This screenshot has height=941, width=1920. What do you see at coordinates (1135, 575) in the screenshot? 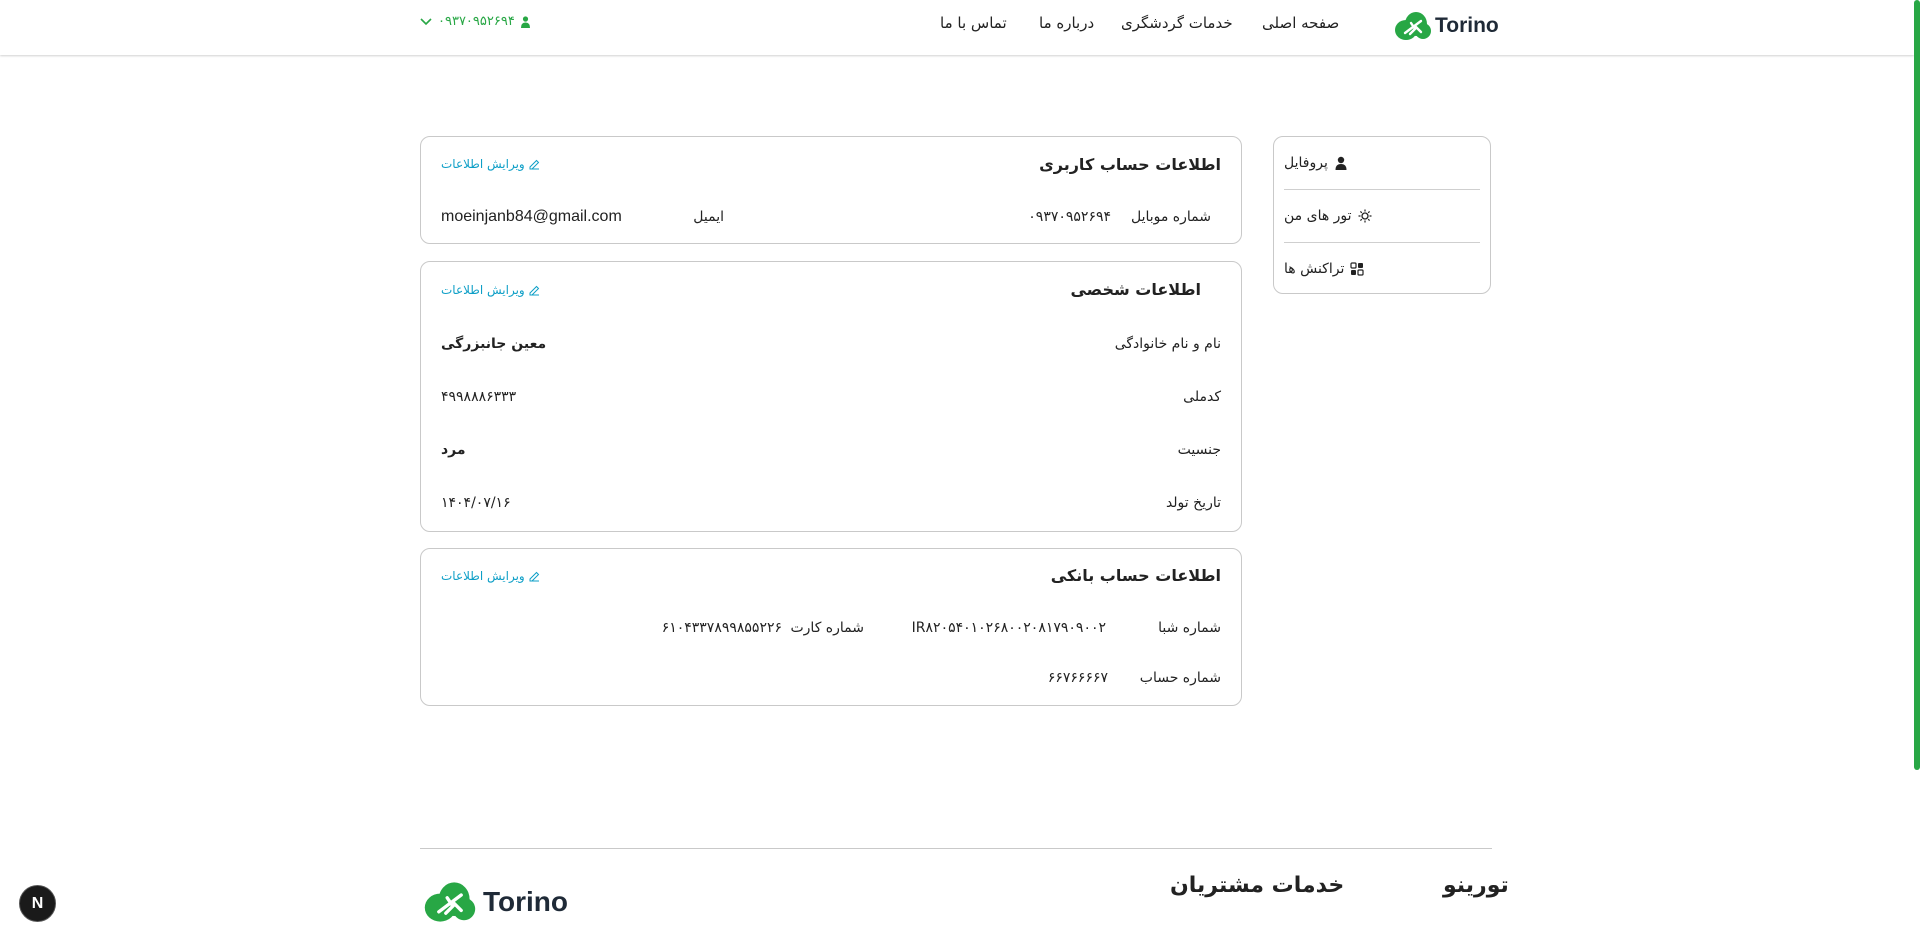
I see `bank-info-title: اطلاعات حساب بانکی` at bounding box center [1135, 575].